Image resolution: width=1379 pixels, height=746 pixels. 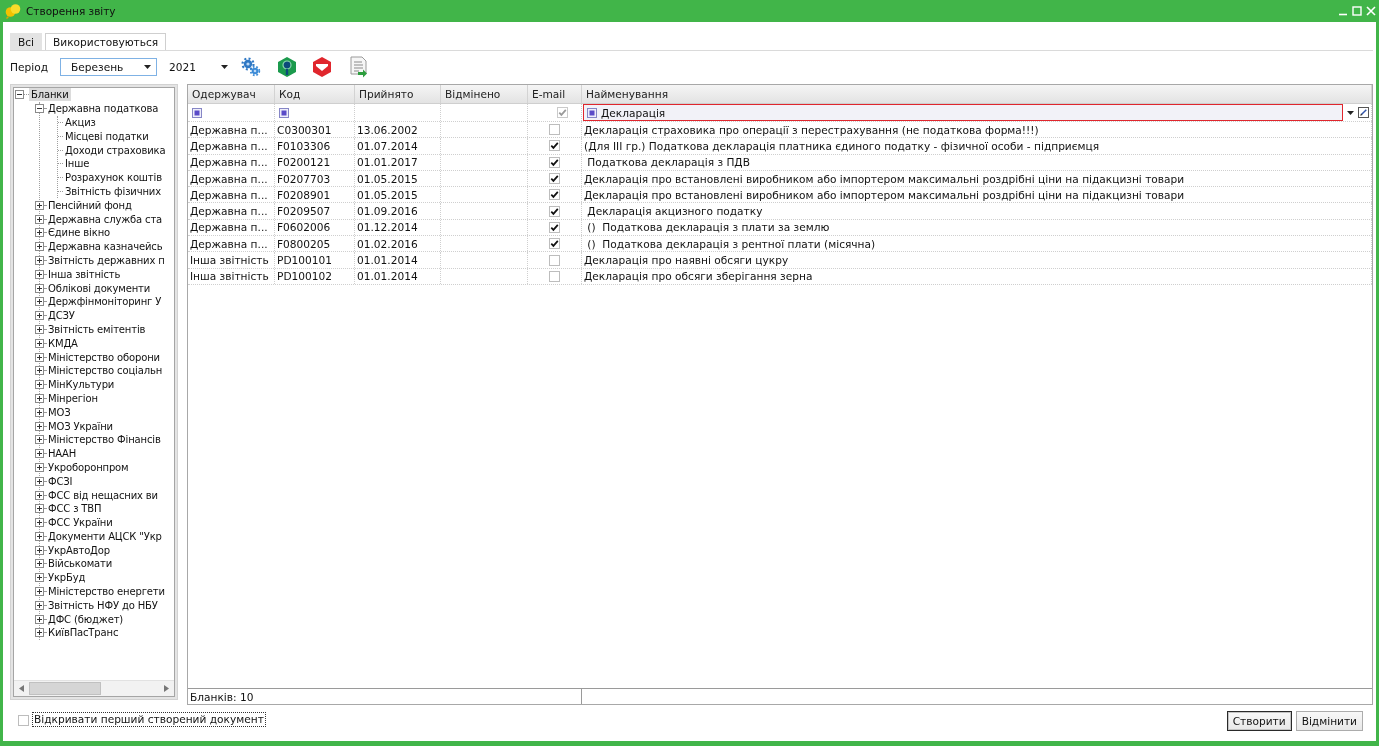 I want to click on tree-item: УкрАвтоДор, so click(x=79, y=550).